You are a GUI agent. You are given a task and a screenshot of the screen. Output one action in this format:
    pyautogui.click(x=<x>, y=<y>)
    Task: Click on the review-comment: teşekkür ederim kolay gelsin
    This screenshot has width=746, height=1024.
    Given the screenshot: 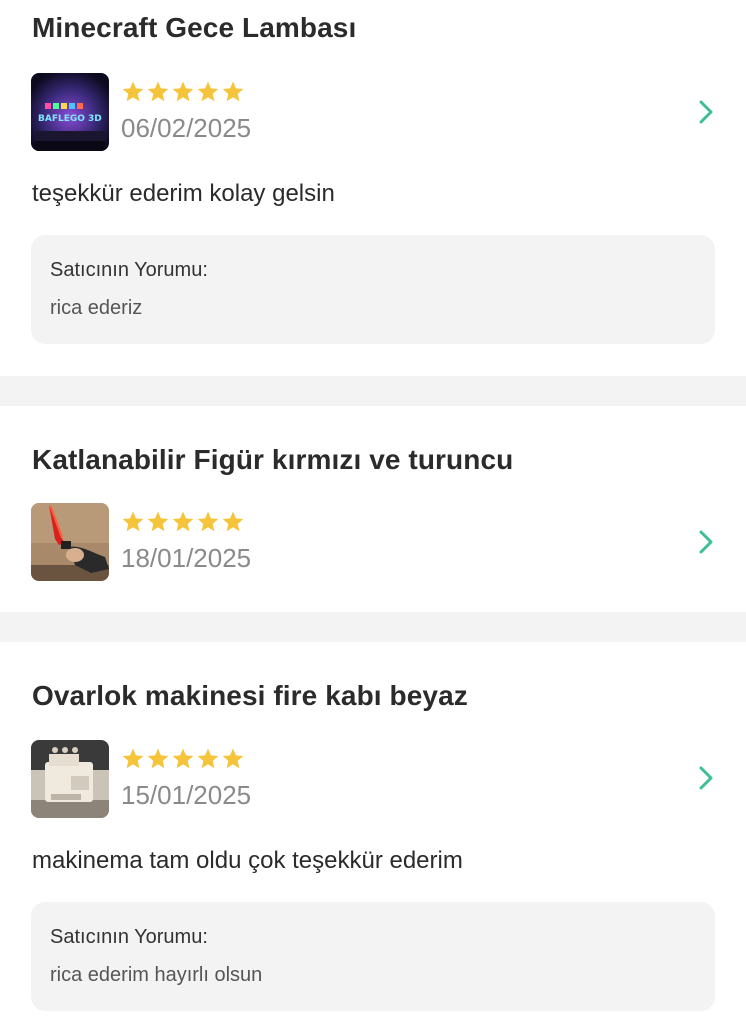 What is the action you would take?
    pyautogui.click(x=183, y=193)
    